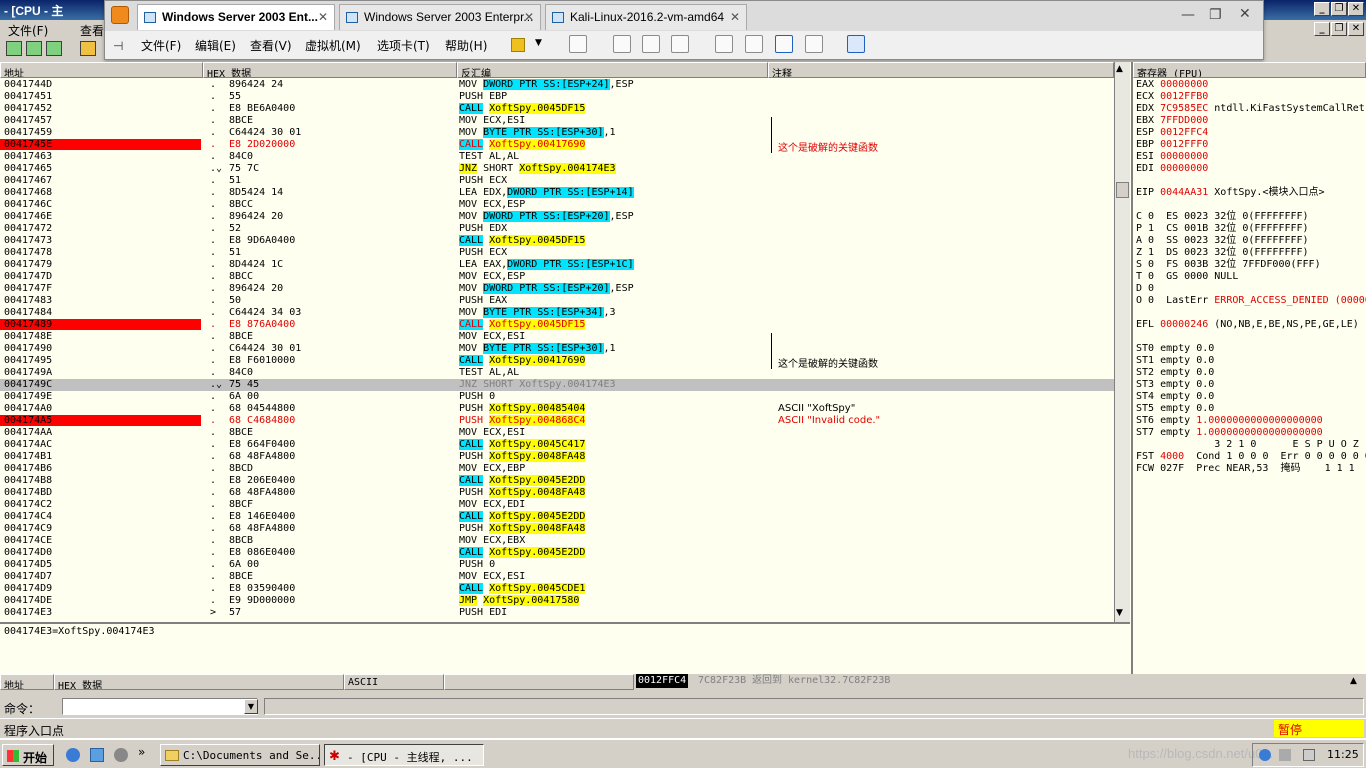 This screenshot has width=1366, height=768. What do you see at coordinates (333, 45) in the screenshot?
I see `vm-menu-vm: 虚拟机(M)` at bounding box center [333, 45].